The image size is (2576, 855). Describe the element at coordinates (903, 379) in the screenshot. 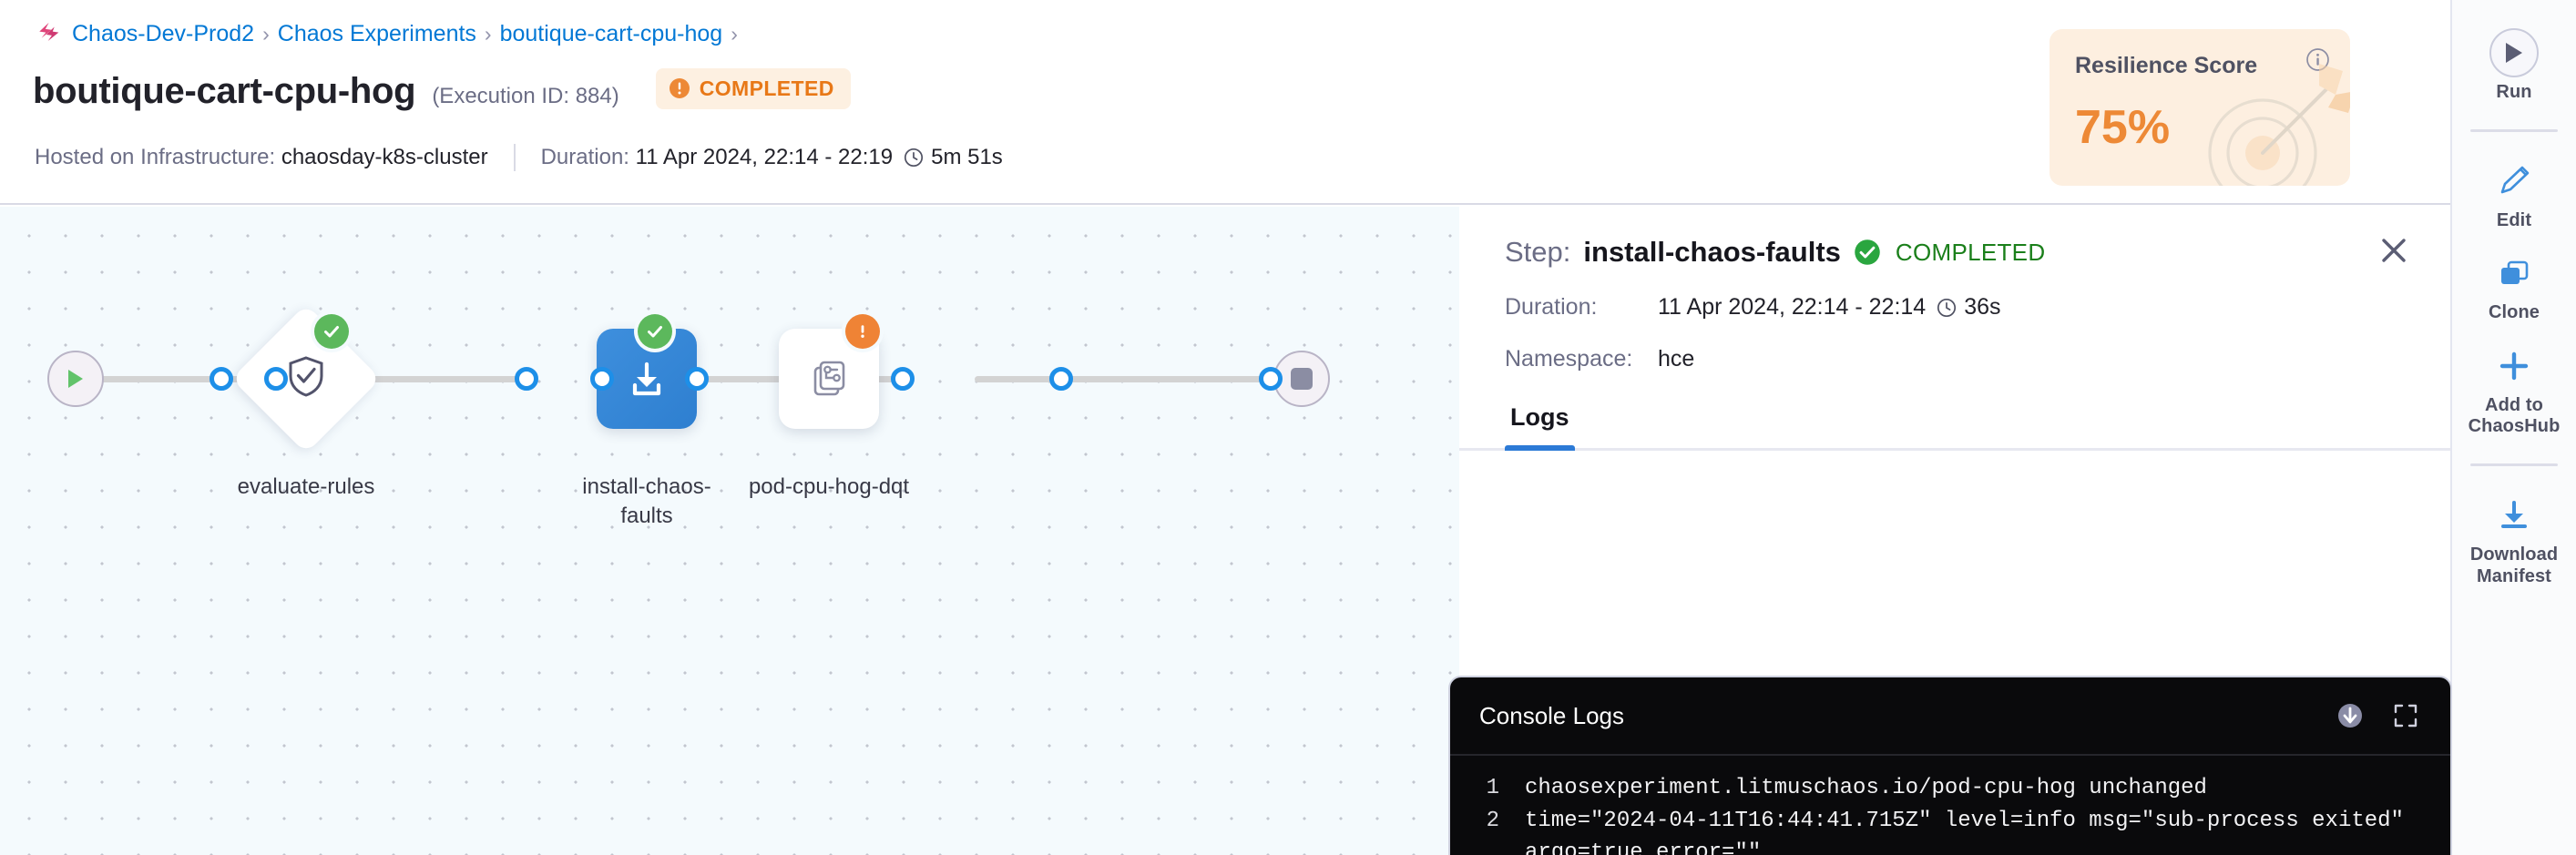

I see `port-podhog-in` at that location.